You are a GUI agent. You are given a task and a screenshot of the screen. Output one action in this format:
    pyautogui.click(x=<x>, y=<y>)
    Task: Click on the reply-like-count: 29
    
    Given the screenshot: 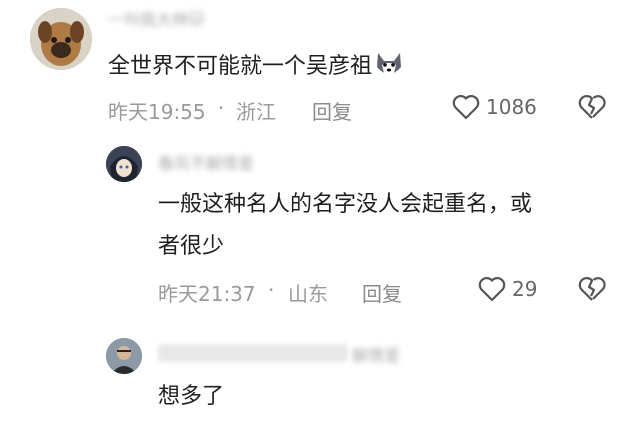 What is the action you would take?
    pyautogui.click(x=525, y=289)
    